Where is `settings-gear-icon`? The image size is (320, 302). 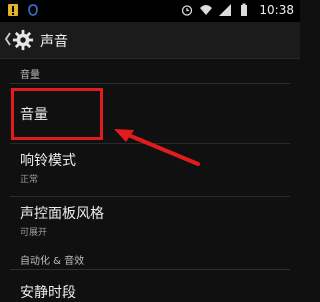
settings-gear-icon is located at coordinates (23, 40).